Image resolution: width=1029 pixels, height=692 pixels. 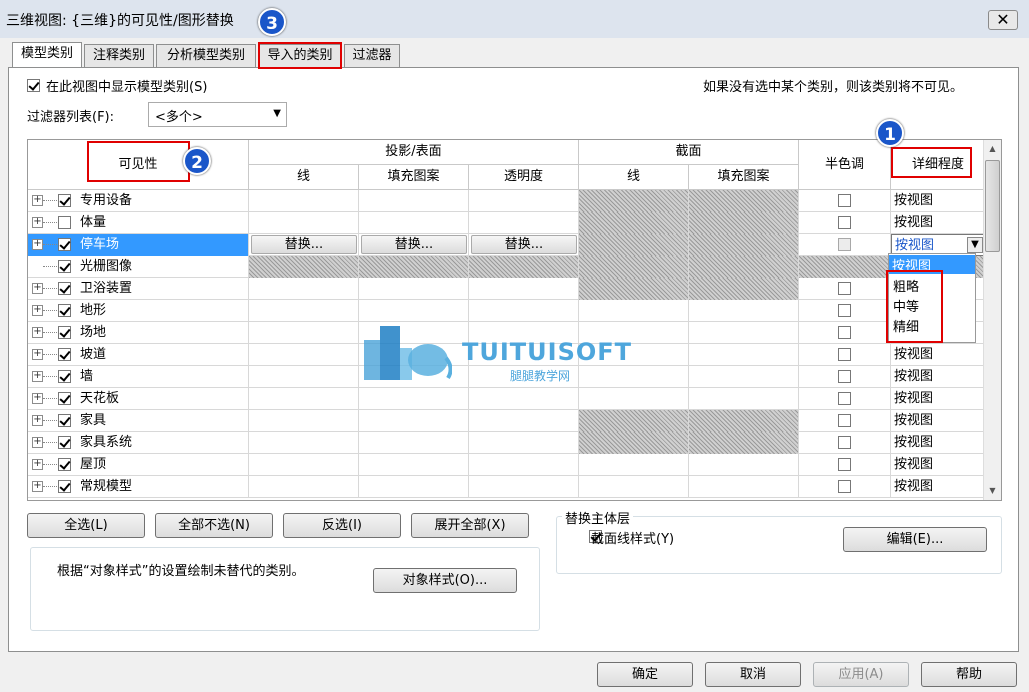 I want to click on row-name-cell: + 坡道, so click(x=138, y=355).